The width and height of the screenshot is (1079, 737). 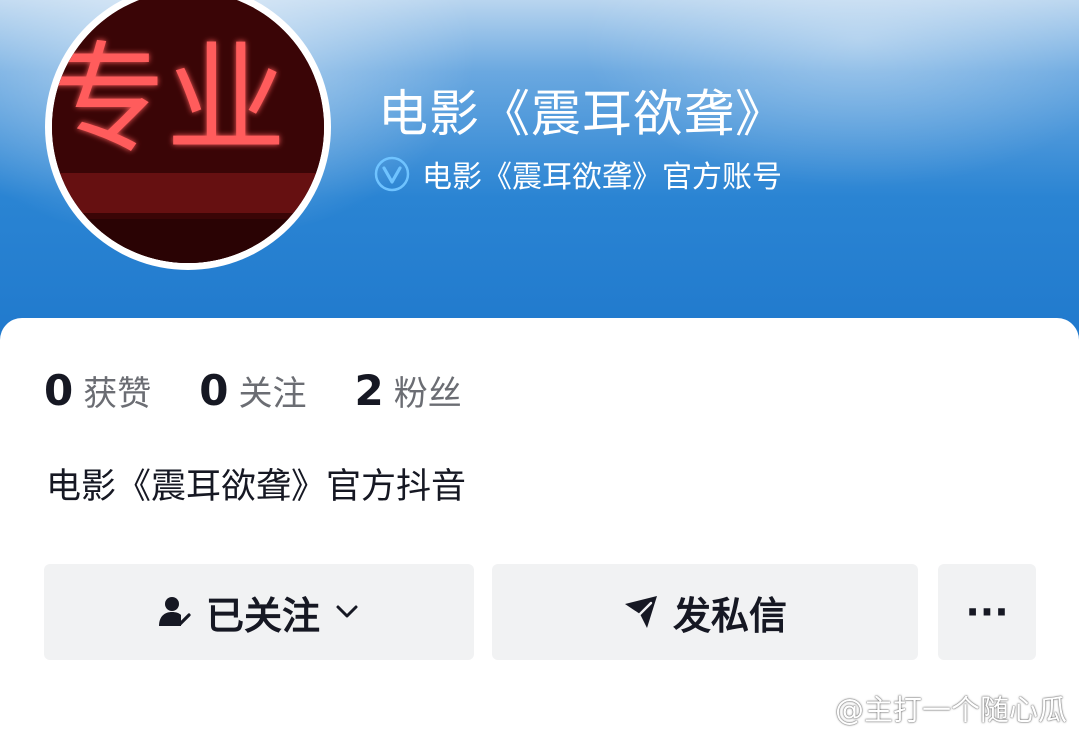 What do you see at coordinates (369, 390) in the screenshot?
I see `stat-value: 2` at bounding box center [369, 390].